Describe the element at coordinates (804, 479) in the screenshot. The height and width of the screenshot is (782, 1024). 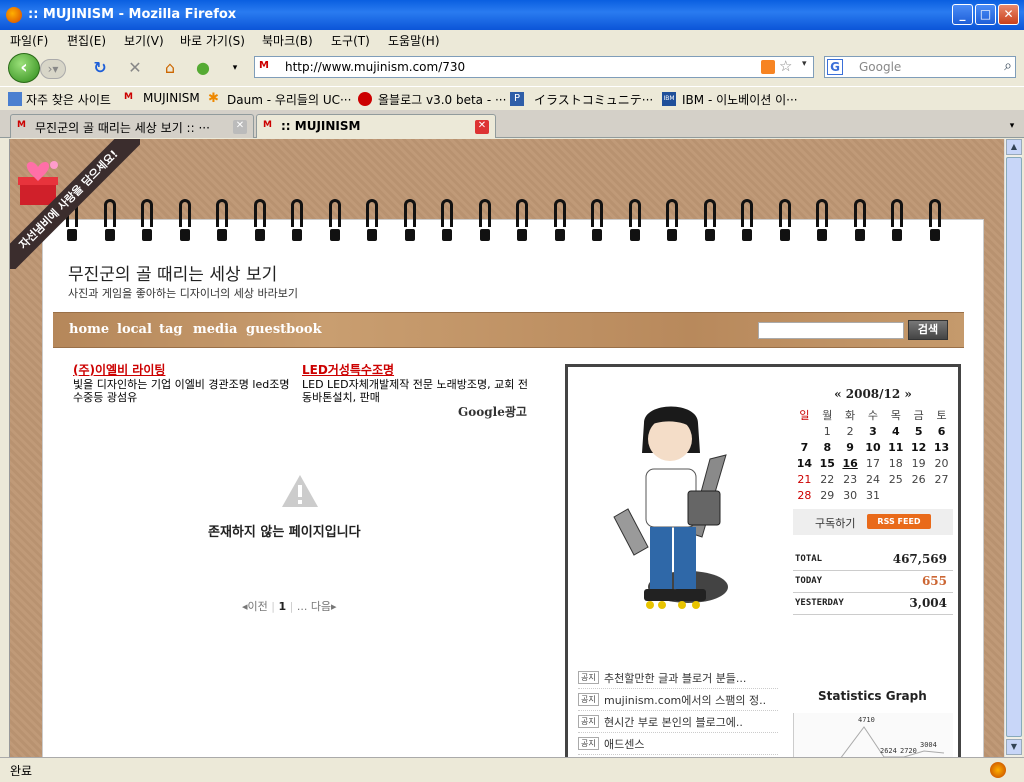
I see `calendar-day: 21` at that location.